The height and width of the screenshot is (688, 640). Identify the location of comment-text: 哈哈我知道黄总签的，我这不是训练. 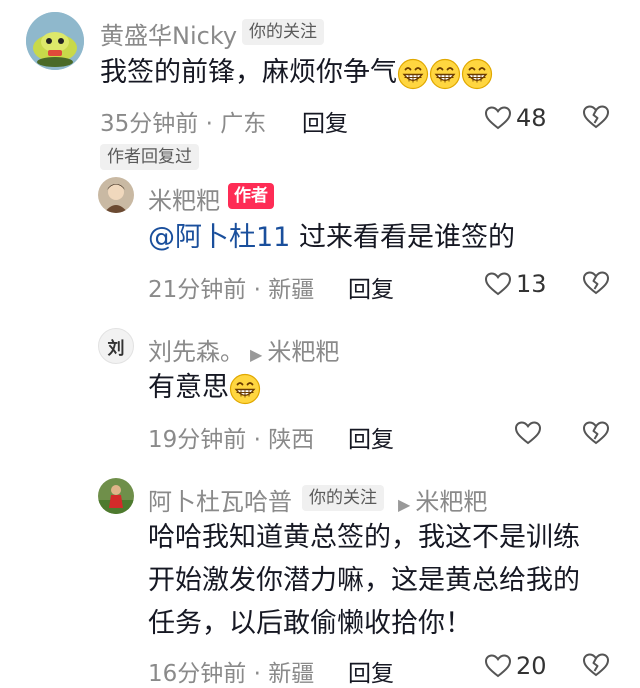
(364, 537).